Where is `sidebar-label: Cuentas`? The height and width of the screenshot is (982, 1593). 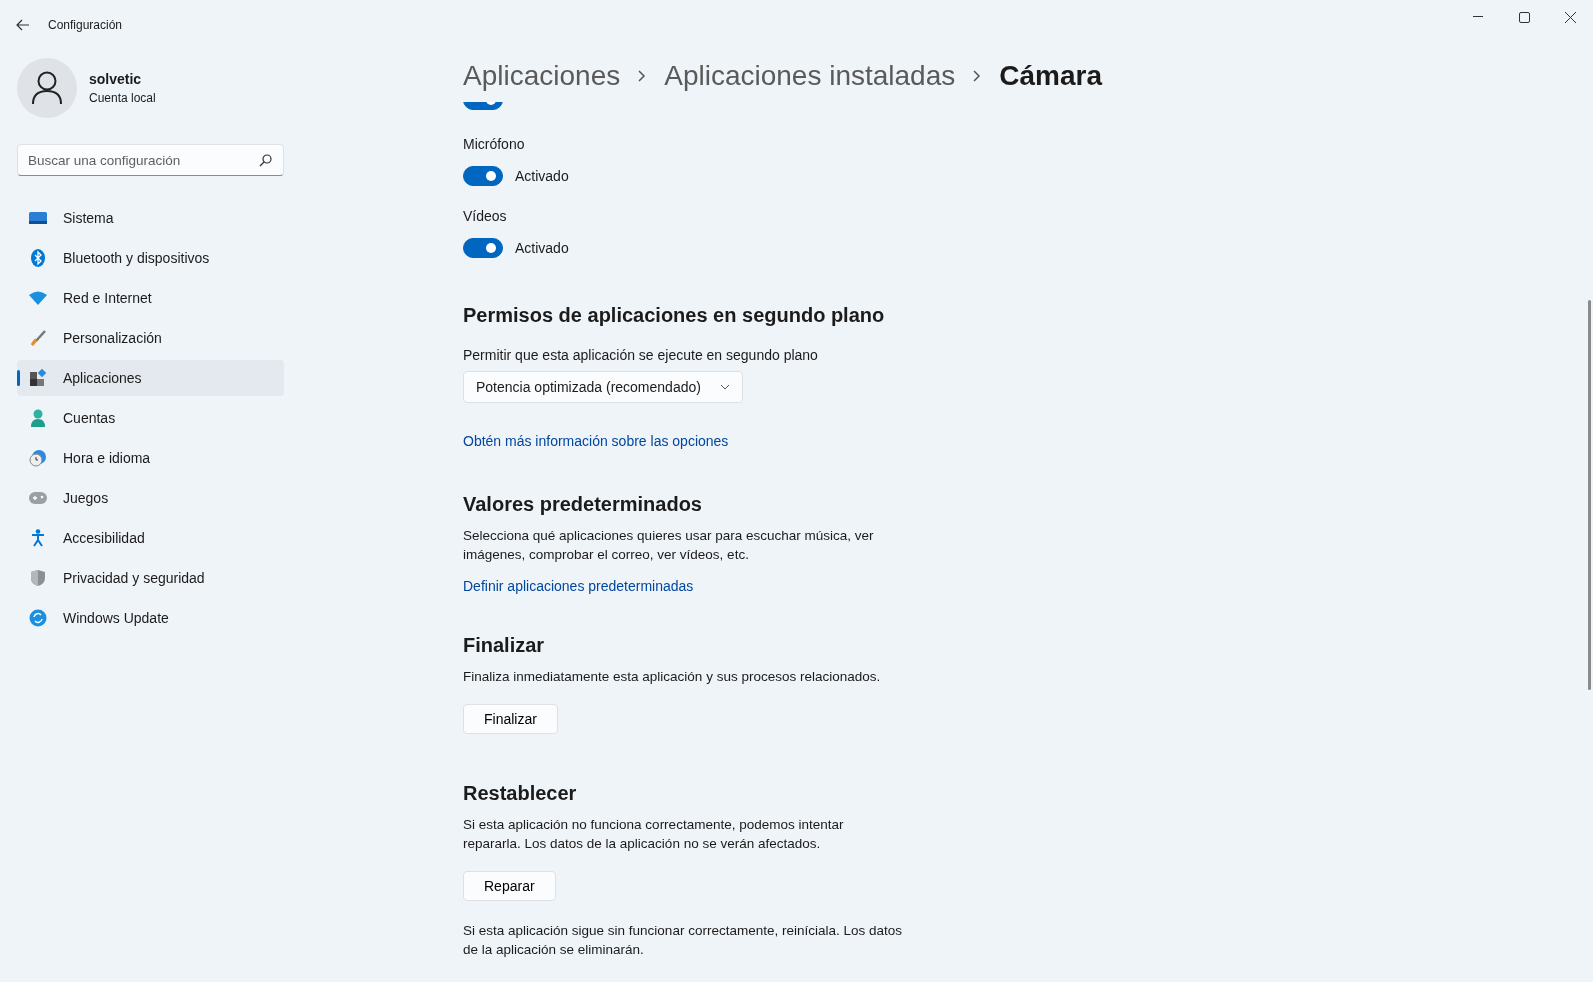
sidebar-label: Cuentas is located at coordinates (89, 418).